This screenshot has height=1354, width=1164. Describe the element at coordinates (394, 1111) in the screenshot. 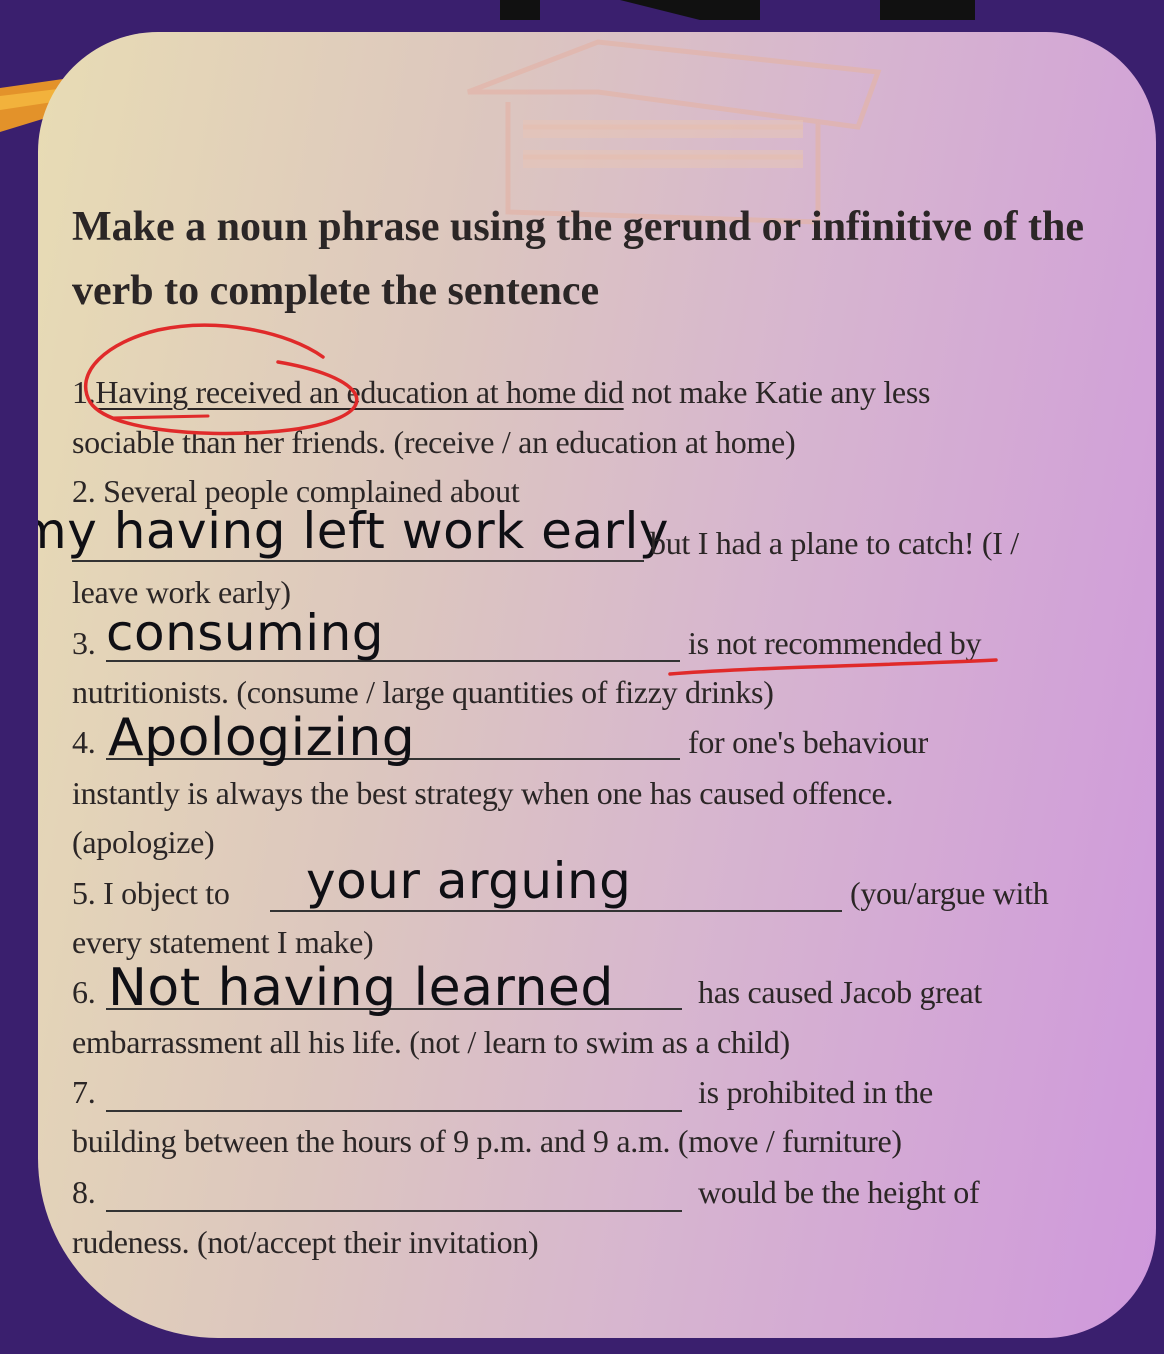

I see `item-7-blank` at that location.